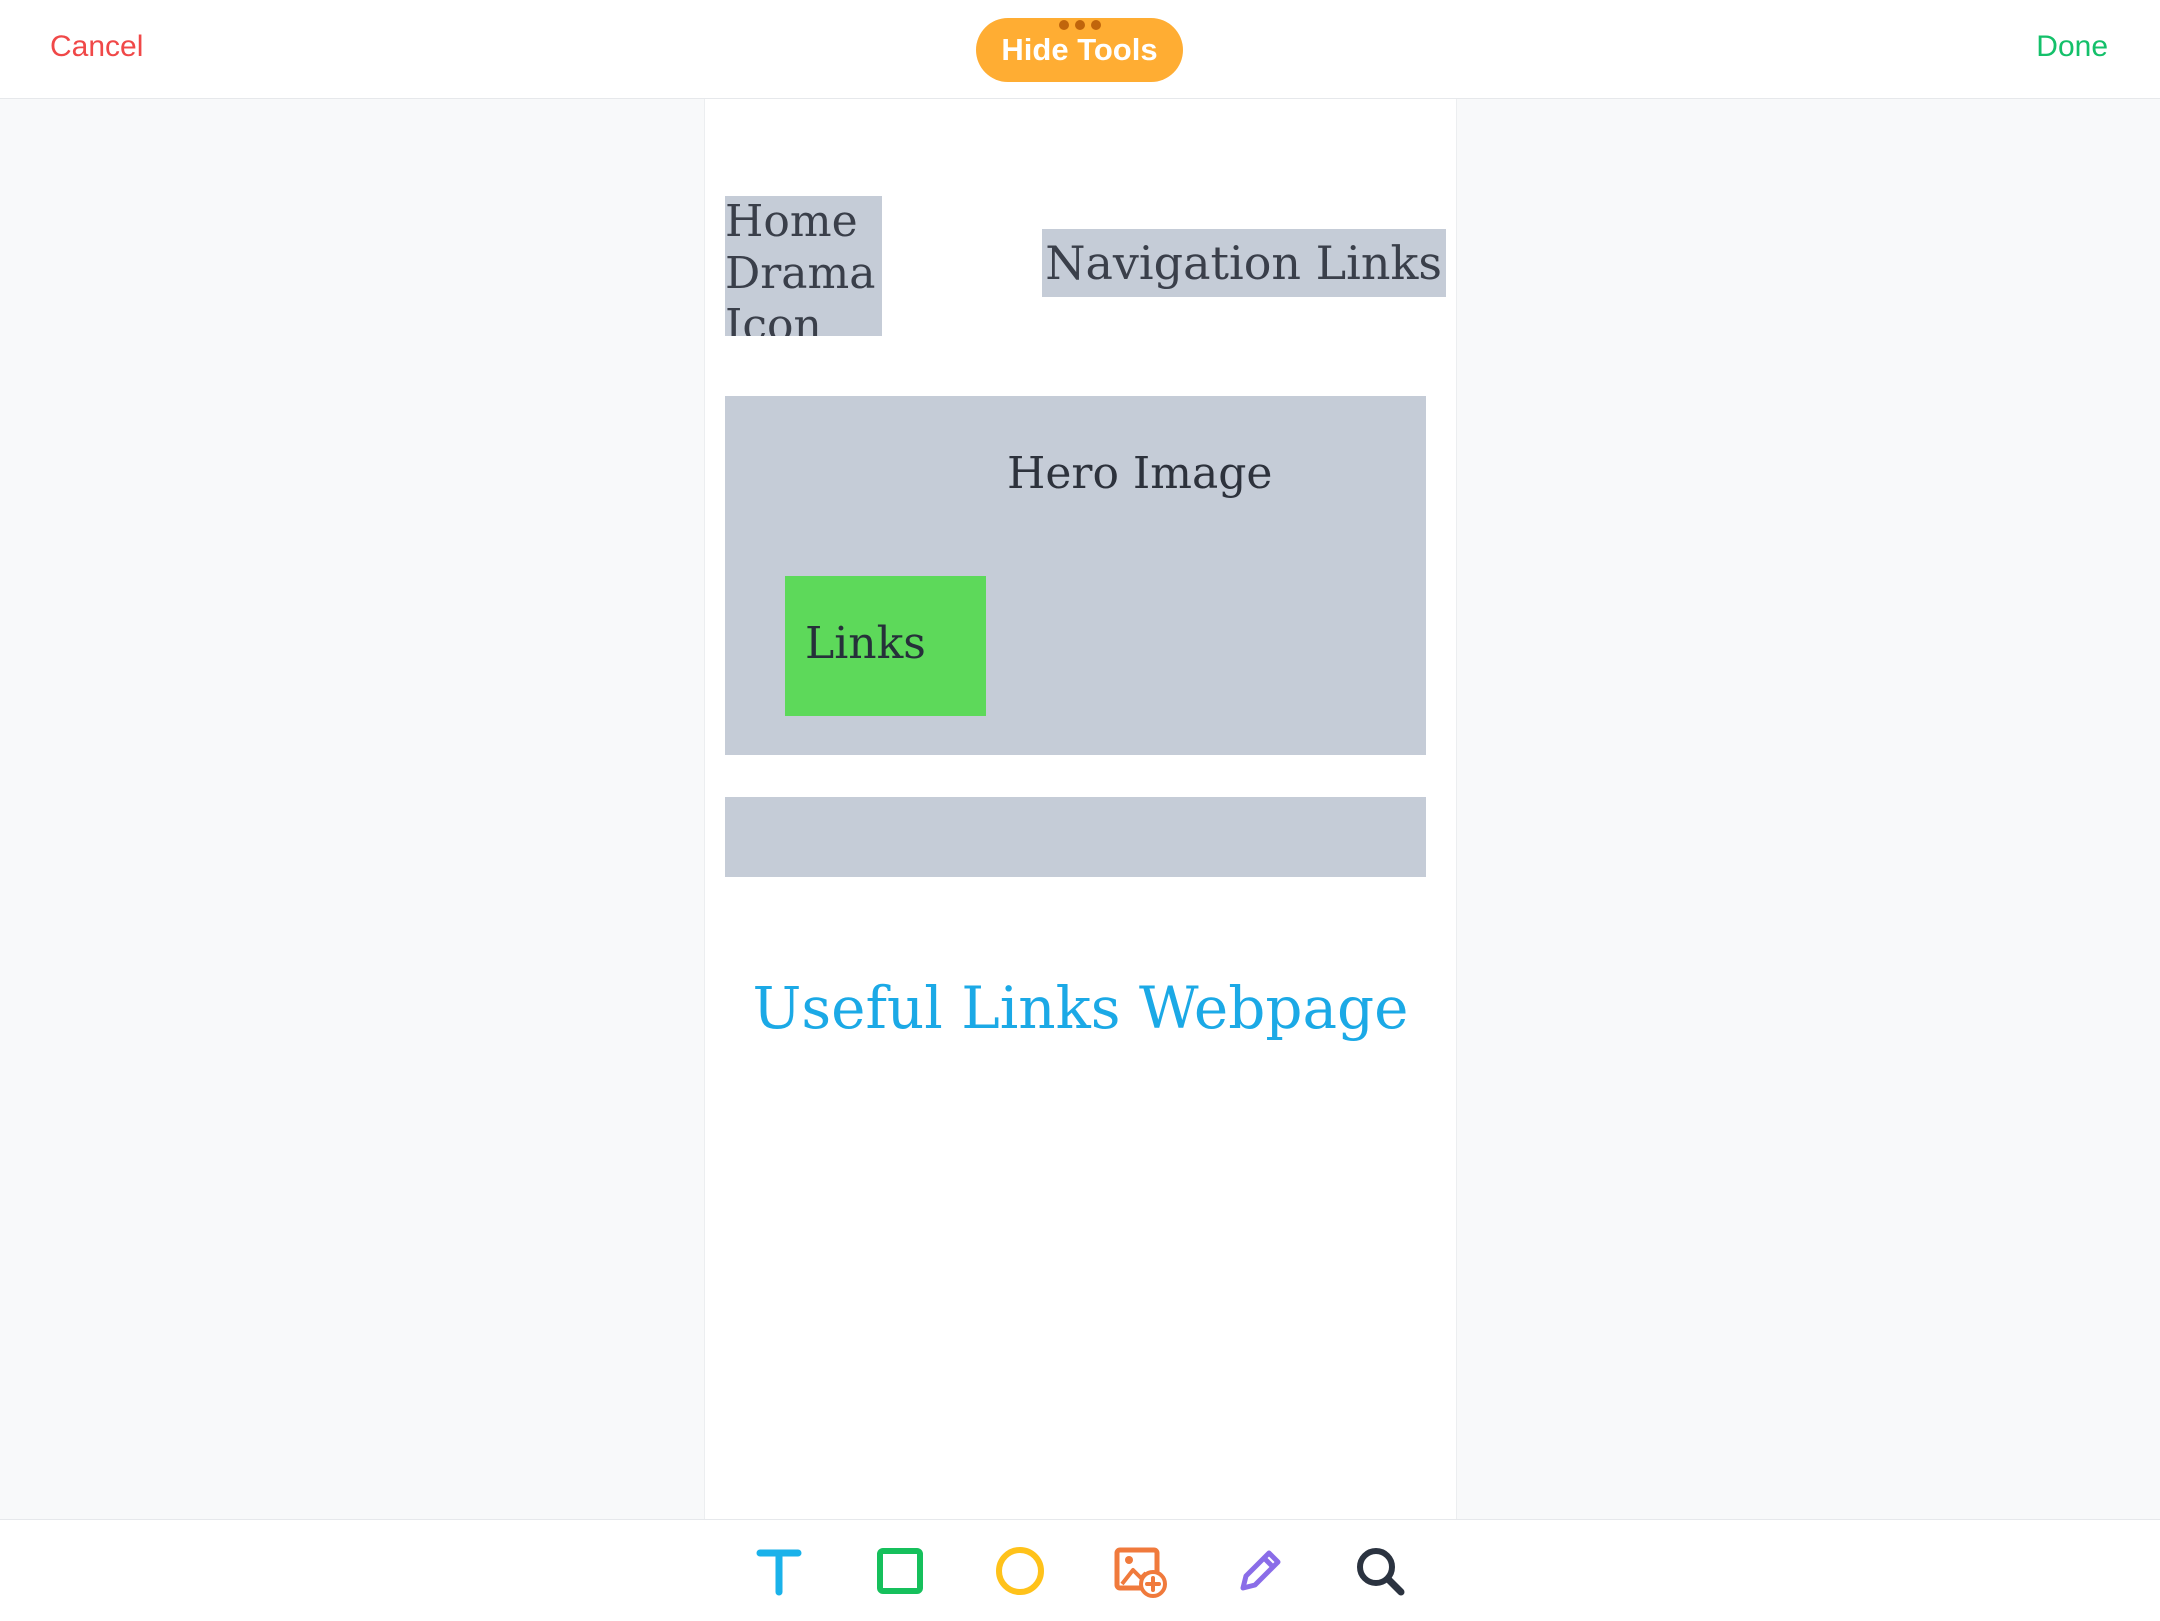 This screenshot has height=1621, width=2160. I want to click on navigation-links-placeholder: Navigation Links, so click(1244, 263).